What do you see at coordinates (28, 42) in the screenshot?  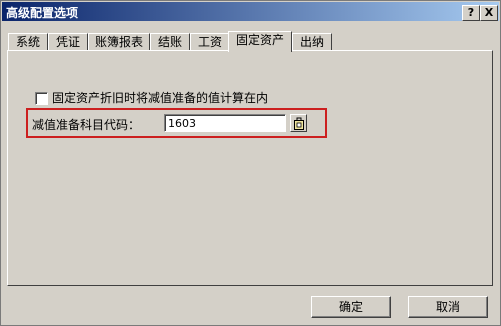 I see `tab-system: 系统` at bounding box center [28, 42].